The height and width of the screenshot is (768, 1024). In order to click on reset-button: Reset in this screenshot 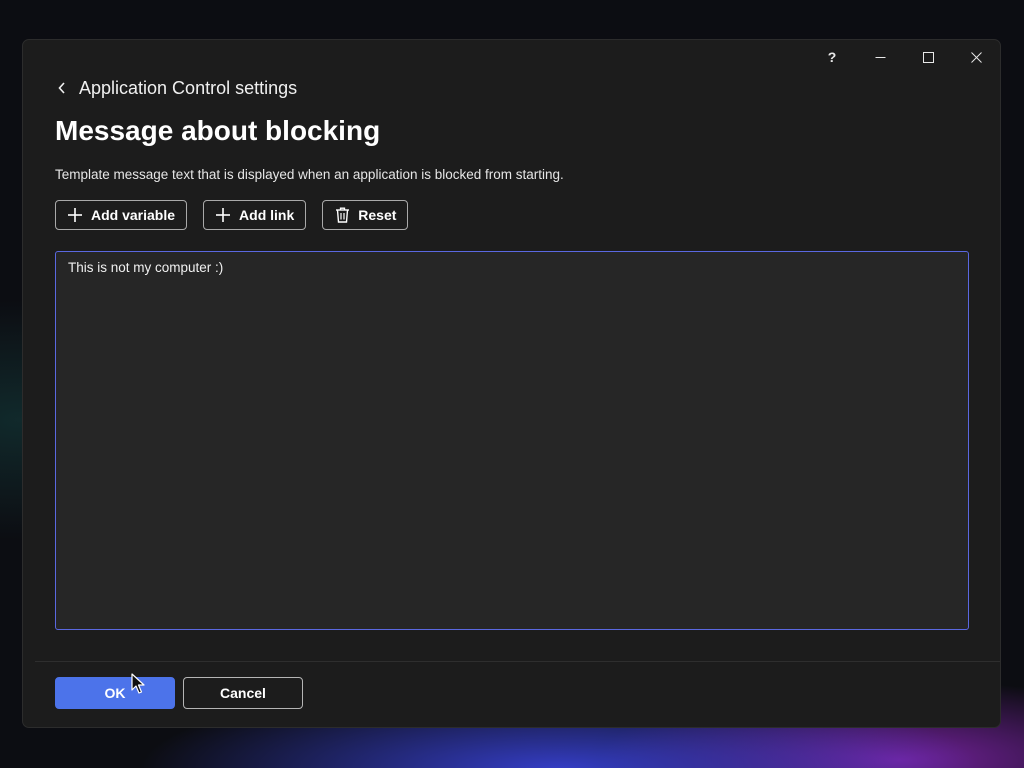, I will do `click(365, 215)`.